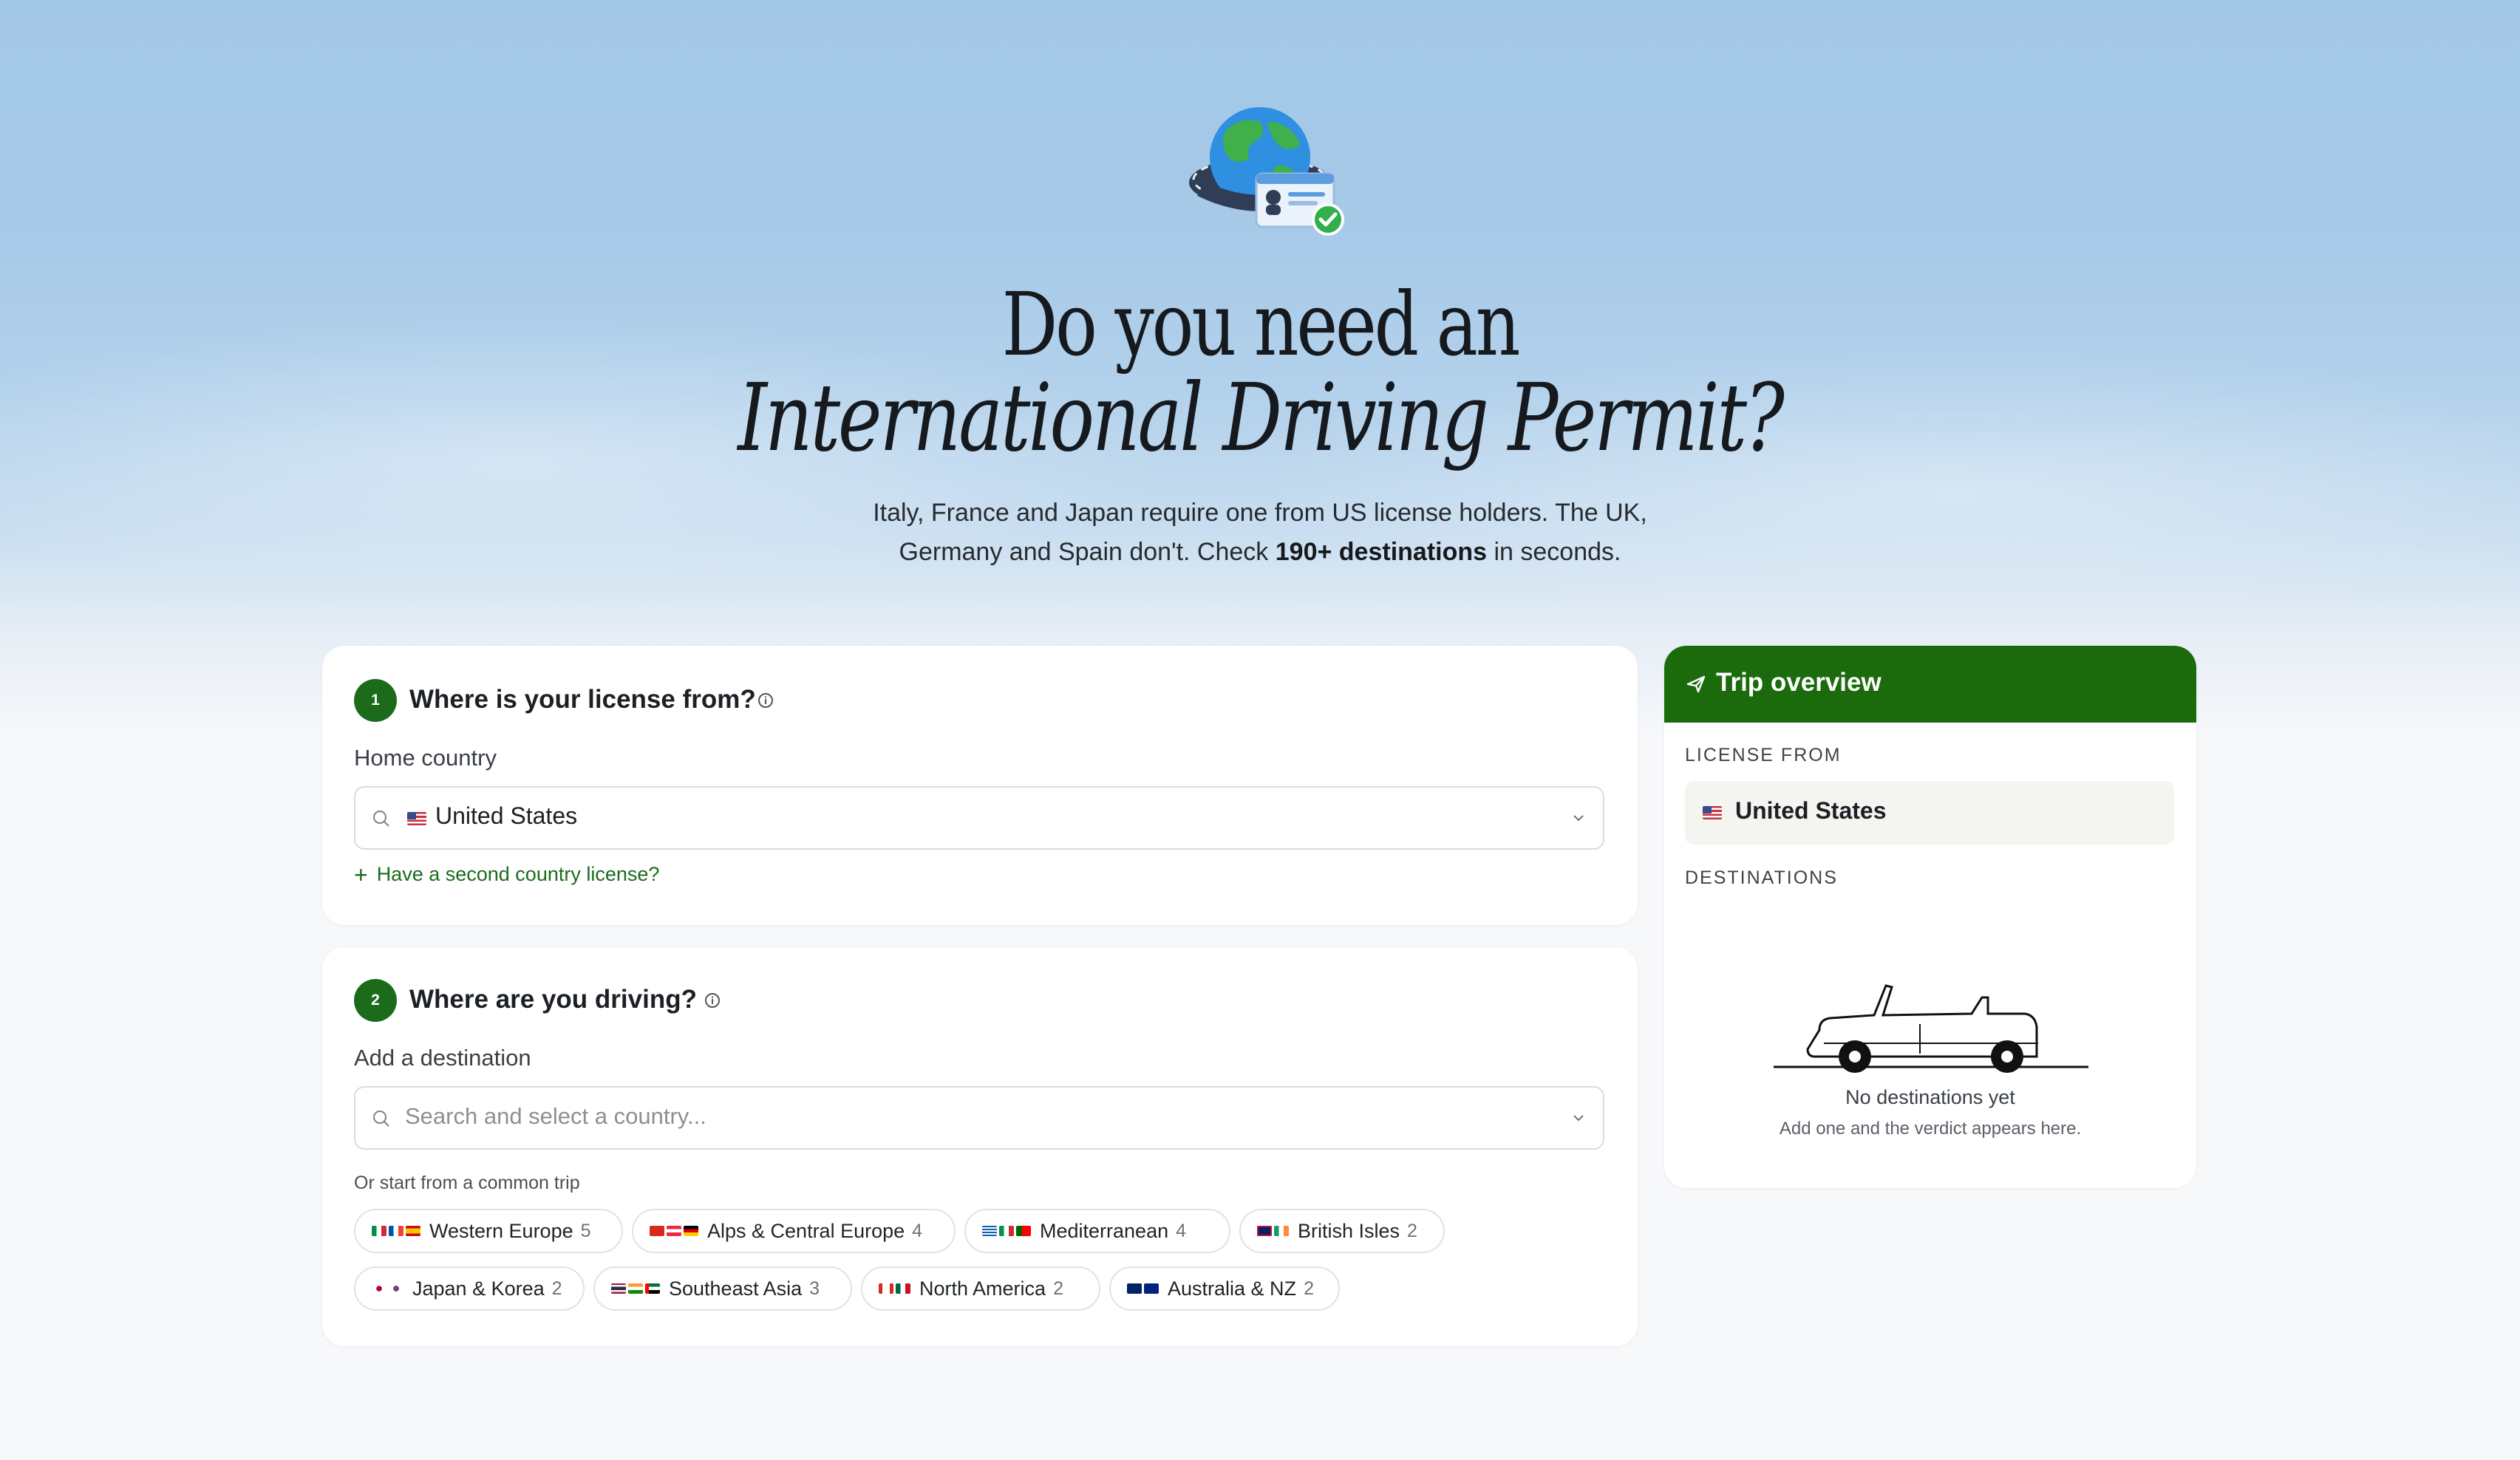 The image size is (2520, 1460). I want to click on trip-chip-mediterranean: Mediterranean 4, so click(1097, 1231).